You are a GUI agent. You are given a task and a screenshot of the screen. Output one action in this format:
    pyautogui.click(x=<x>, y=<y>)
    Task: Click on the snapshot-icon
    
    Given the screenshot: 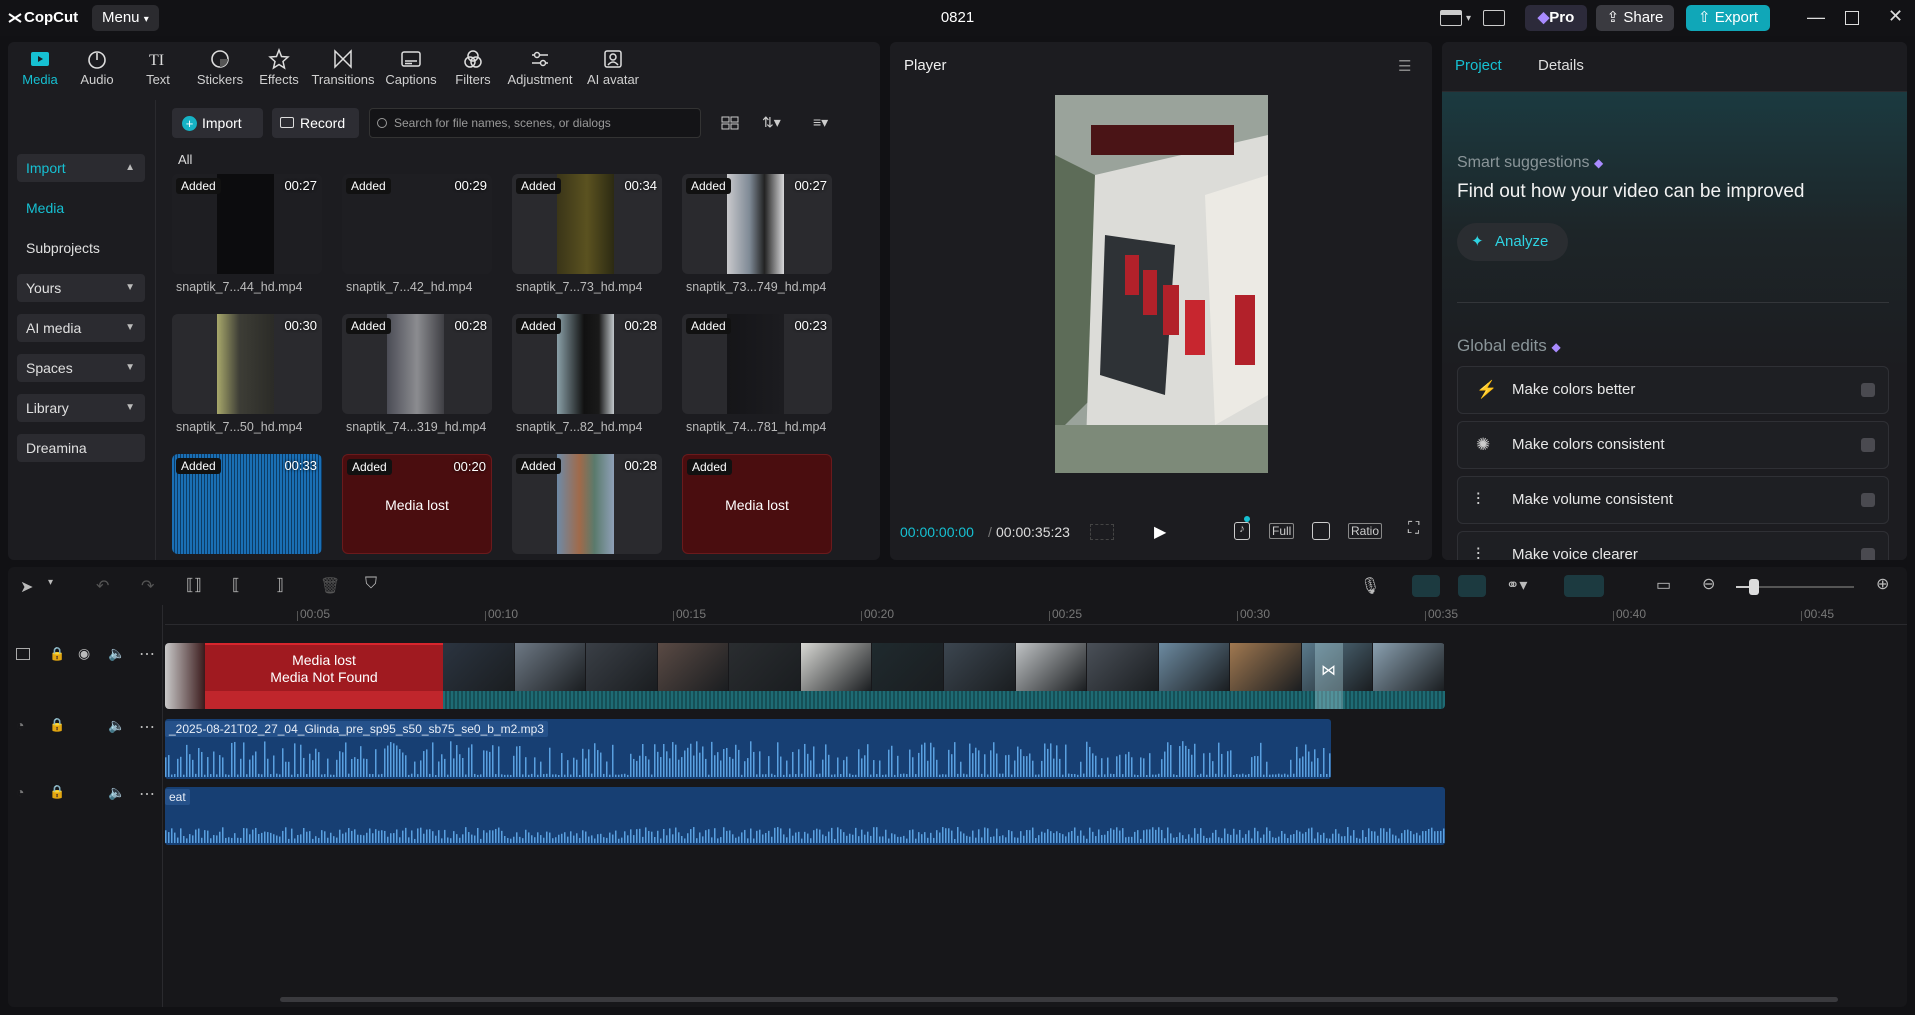 What is the action you would take?
    pyautogui.click(x=1321, y=531)
    